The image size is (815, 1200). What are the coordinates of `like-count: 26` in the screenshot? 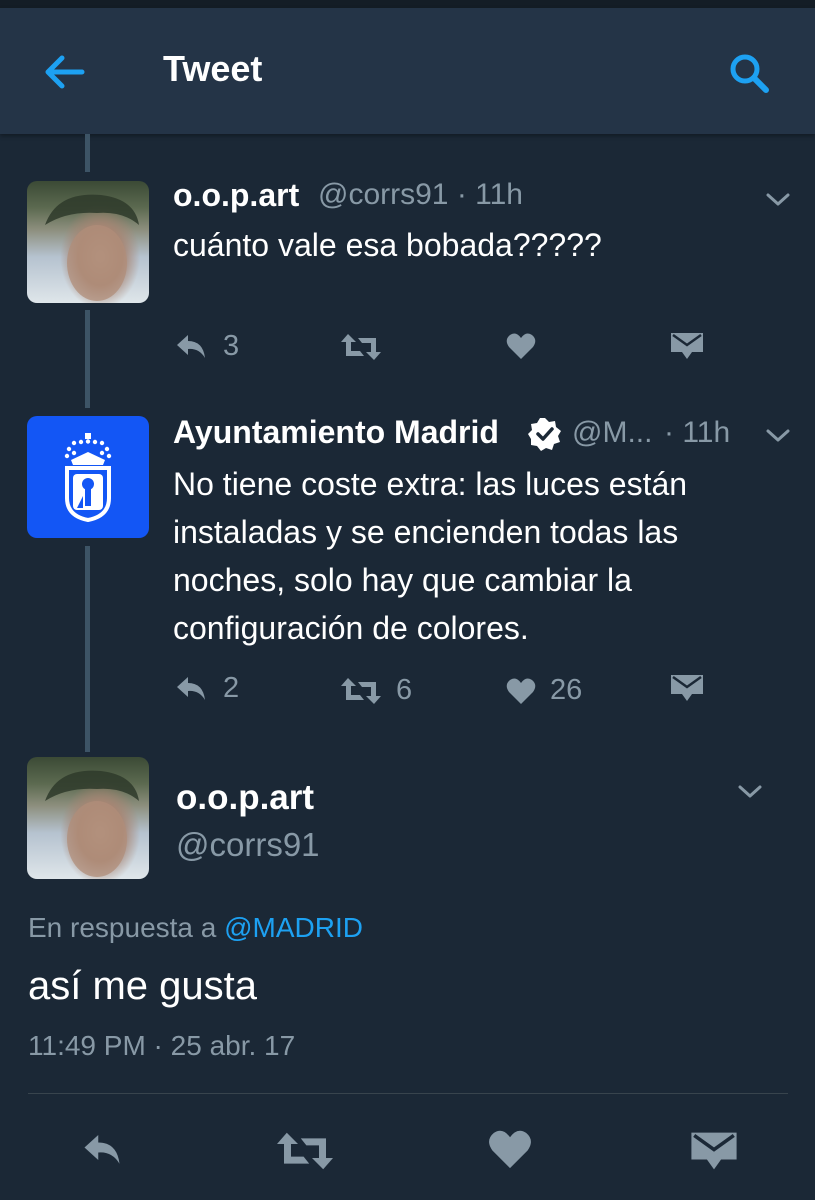 It's located at (566, 690).